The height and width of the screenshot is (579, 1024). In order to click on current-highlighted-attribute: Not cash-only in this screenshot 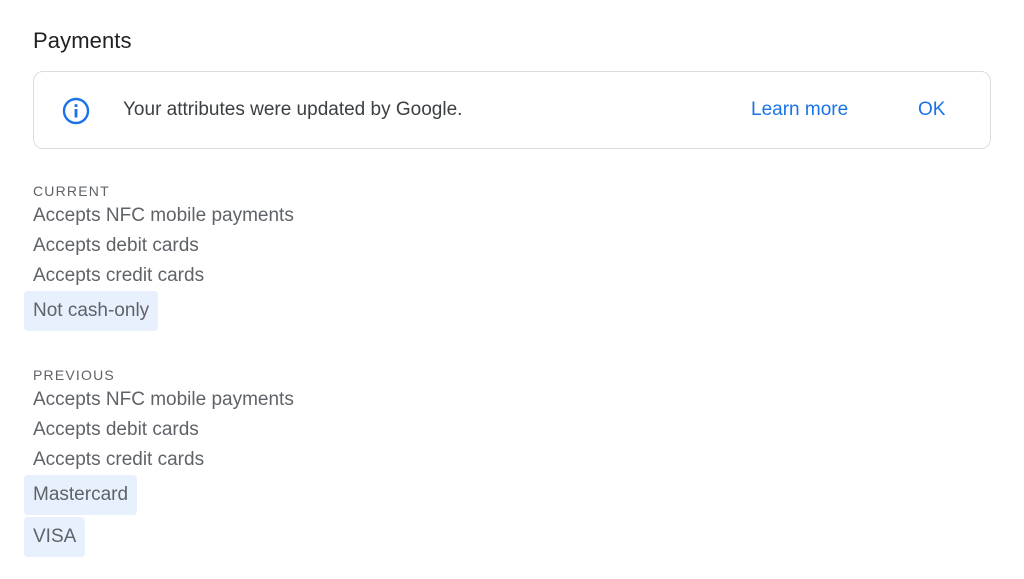, I will do `click(91, 311)`.